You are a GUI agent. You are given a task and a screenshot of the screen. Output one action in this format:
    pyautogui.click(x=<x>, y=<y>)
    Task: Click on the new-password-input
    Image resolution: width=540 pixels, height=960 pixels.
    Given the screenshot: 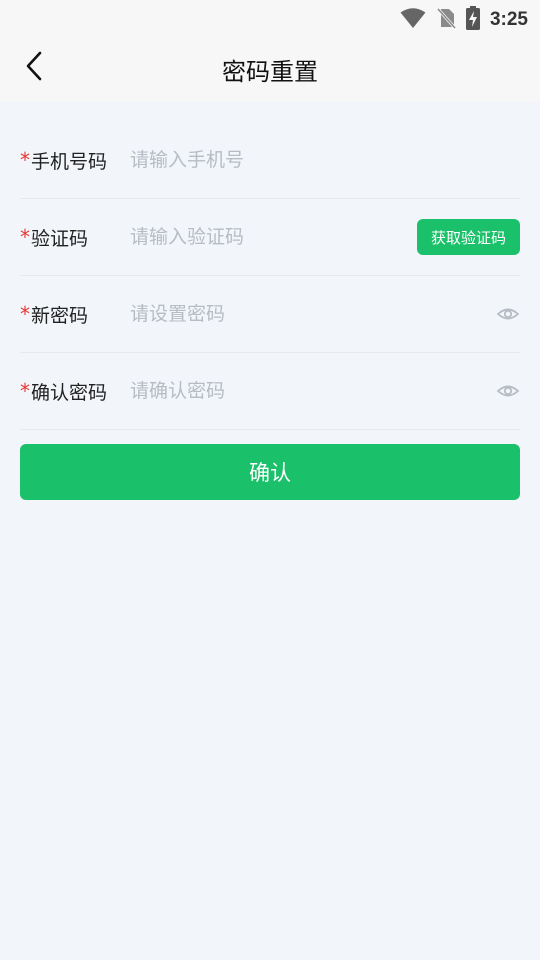 What is the action you would take?
    pyautogui.click(x=312, y=314)
    